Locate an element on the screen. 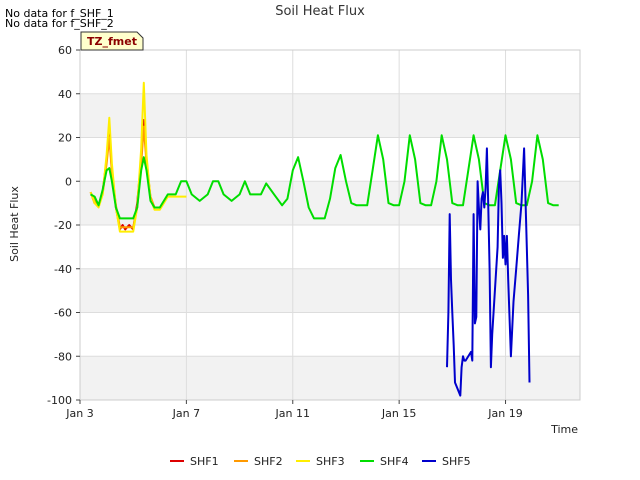 The width and height of the screenshot is (640, 480). y-tick-label: 40 is located at coordinates (65, 94).